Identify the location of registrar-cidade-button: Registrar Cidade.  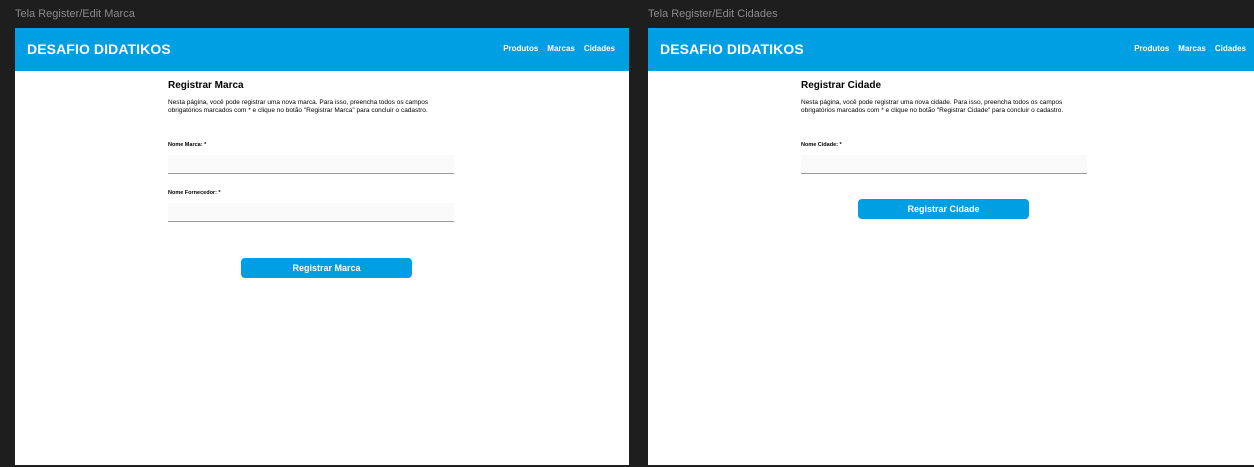
(943, 209).